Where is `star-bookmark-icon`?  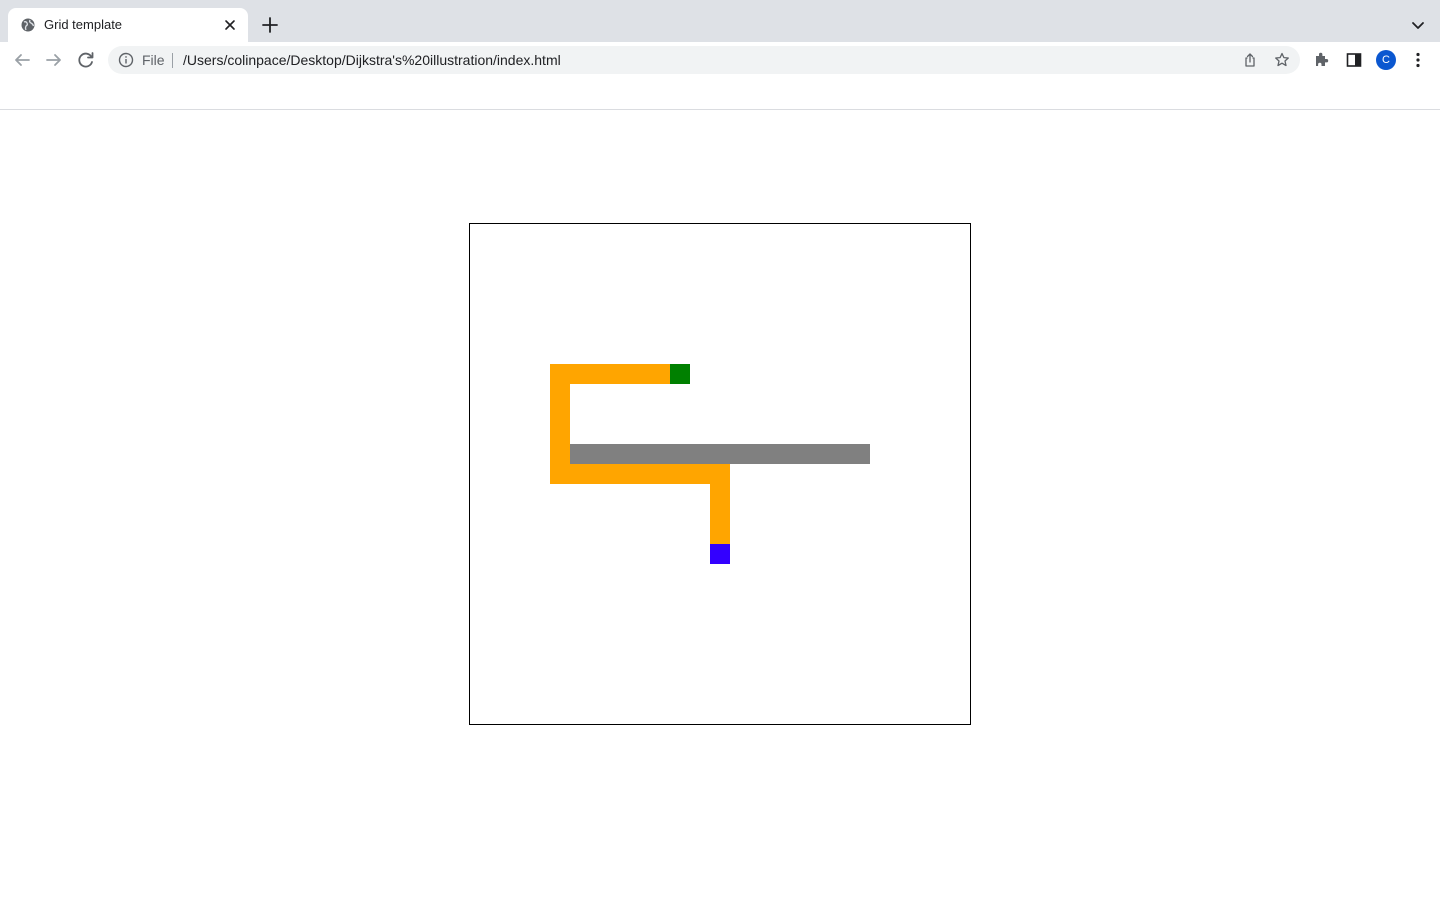 star-bookmark-icon is located at coordinates (1282, 60).